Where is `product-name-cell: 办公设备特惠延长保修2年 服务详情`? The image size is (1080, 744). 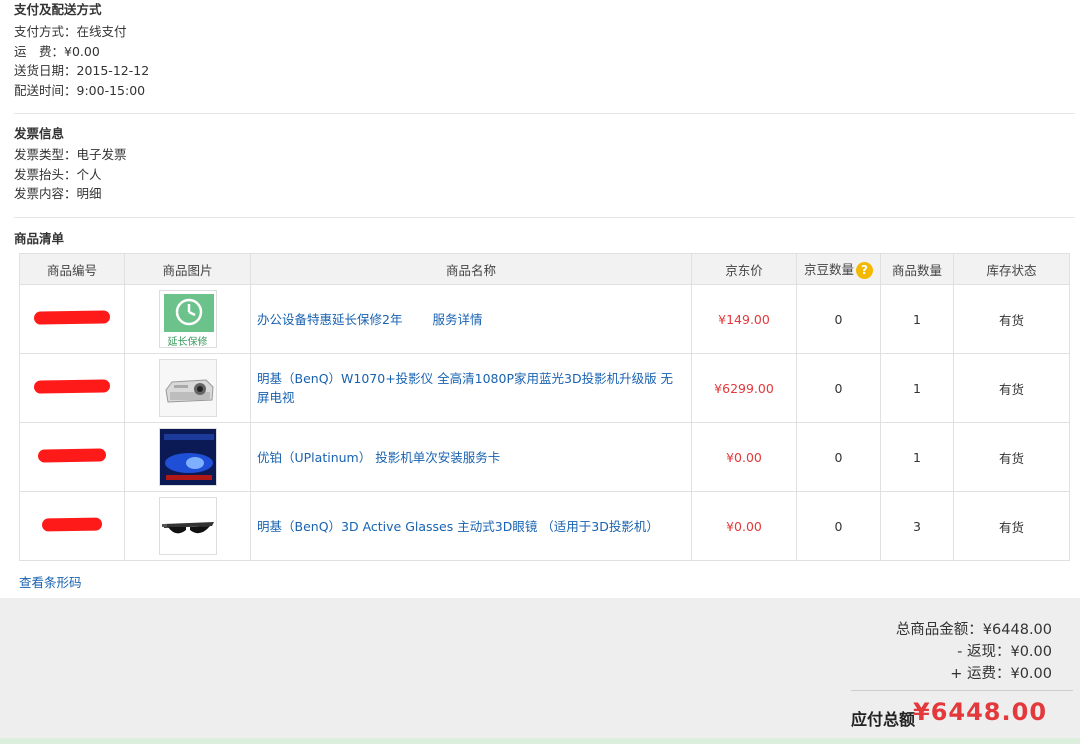
product-name-cell: 办公设备特惠延长保修2年 服务详情 is located at coordinates (471, 319).